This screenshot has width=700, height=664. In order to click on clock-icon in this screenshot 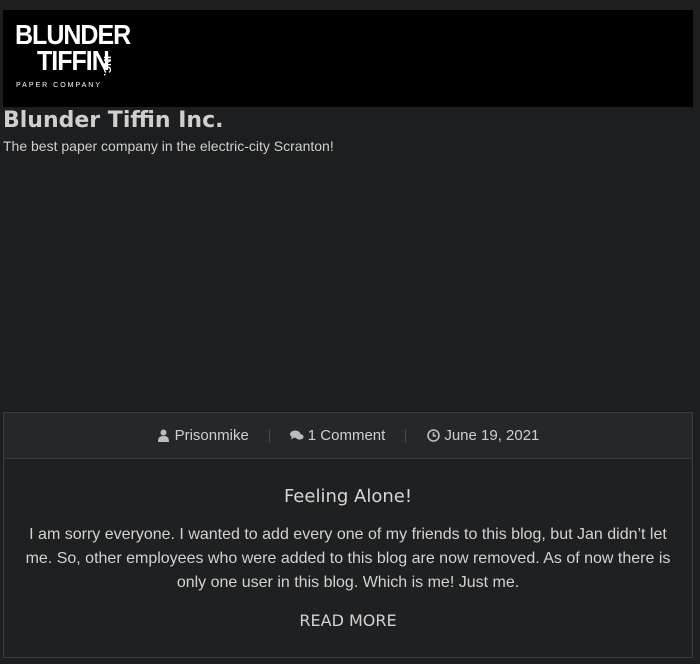, I will do `click(433, 436)`.